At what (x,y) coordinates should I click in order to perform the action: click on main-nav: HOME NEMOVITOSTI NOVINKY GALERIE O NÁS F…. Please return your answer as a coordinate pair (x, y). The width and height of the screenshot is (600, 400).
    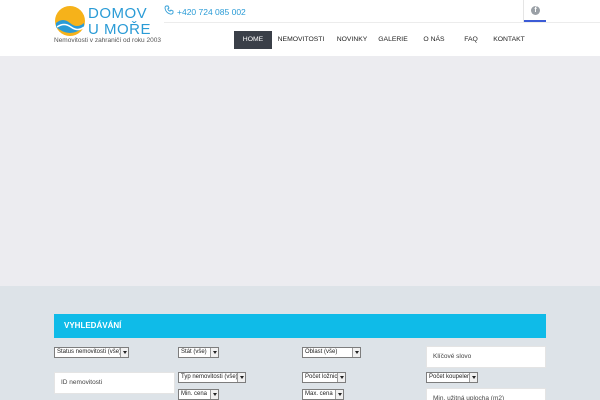
    Looking at the image, I should click on (383, 40).